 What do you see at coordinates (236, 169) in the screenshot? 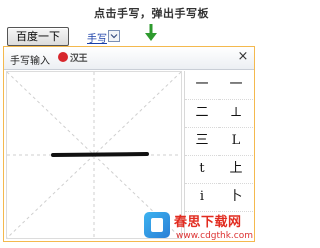
I see `candidate-item: 上` at bounding box center [236, 169].